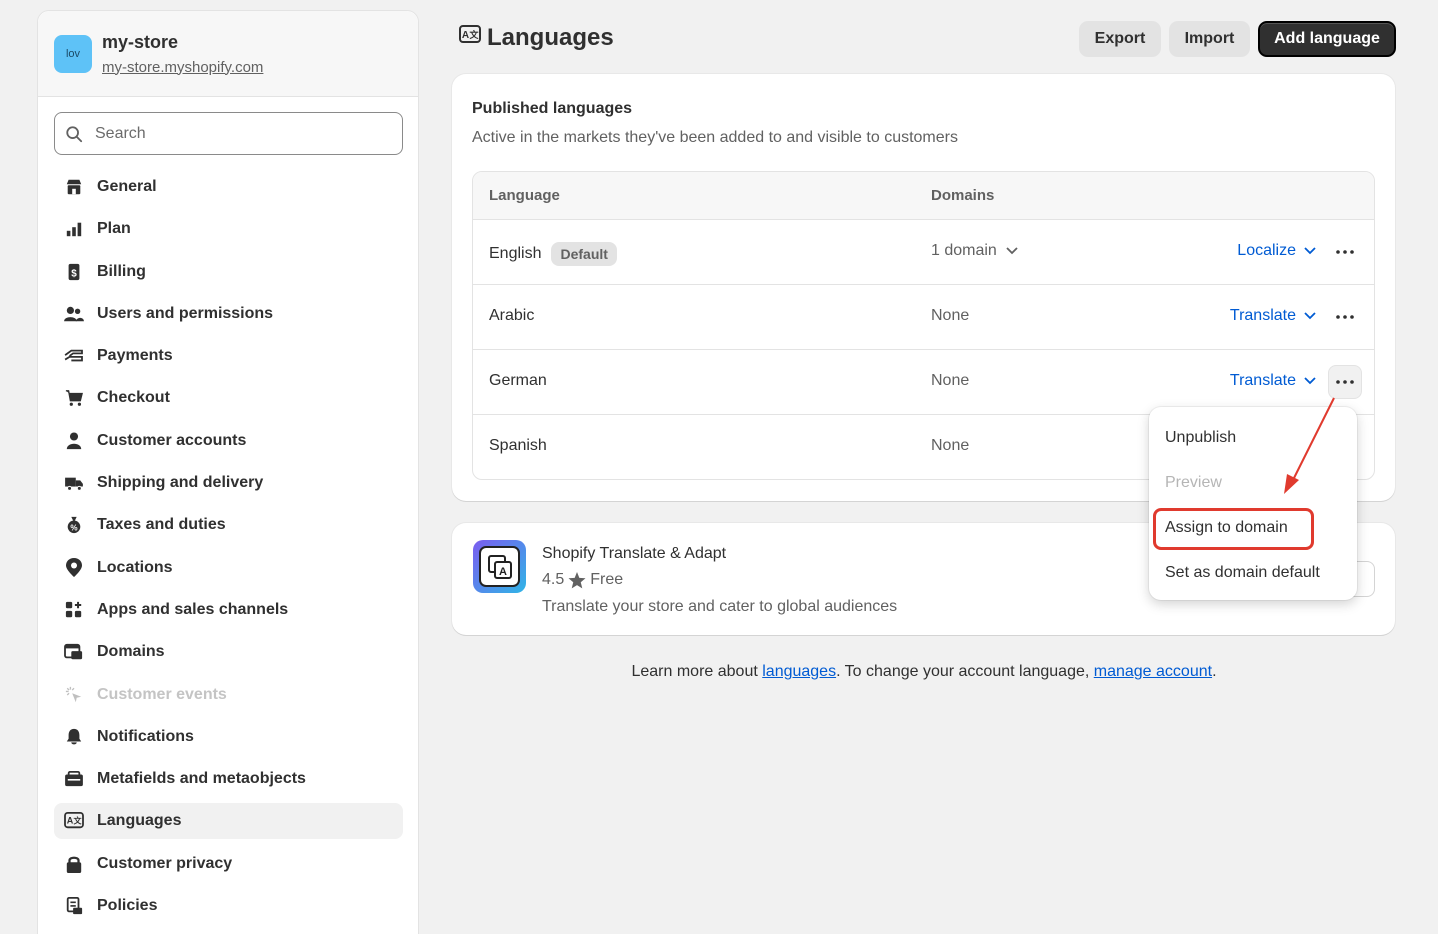 The height and width of the screenshot is (934, 1438). Describe the element at coordinates (584, 254) in the screenshot. I see `default-badge: Default` at that location.